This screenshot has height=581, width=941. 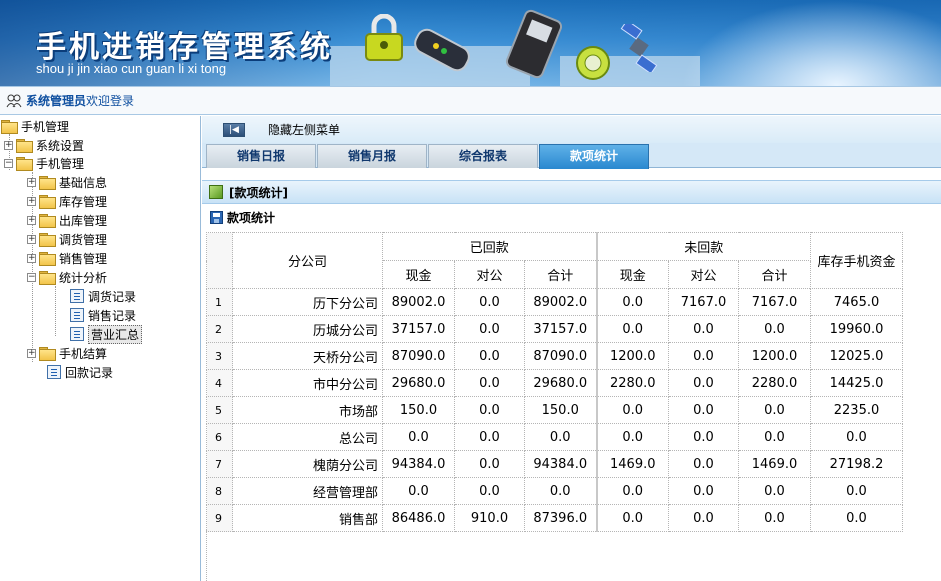 What do you see at coordinates (219, 329) in the screenshot?
I see `row-number: 2` at bounding box center [219, 329].